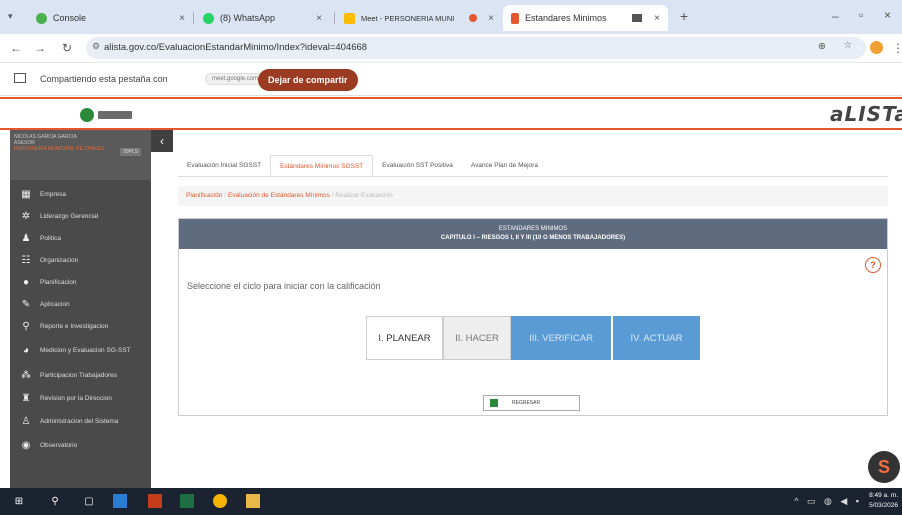  What do you see at coordinates (419, 18) in the screenshot?
I see `tab-meet: Meet - PERSONERIA MUNI ×` at bounding box center [419, 18].